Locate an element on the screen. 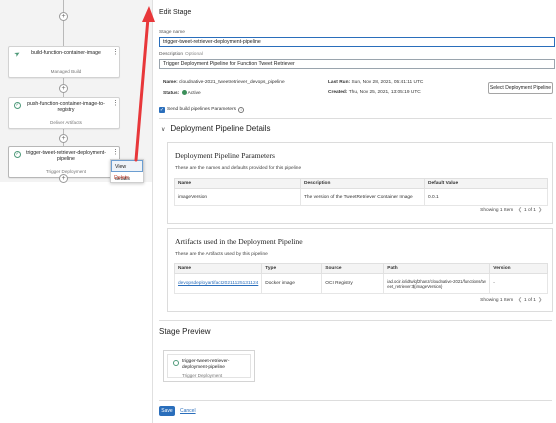 This screenshot has height=423, width=556. send-params-label: Send build pipelines Parameters is located at coordinates (202, 109).